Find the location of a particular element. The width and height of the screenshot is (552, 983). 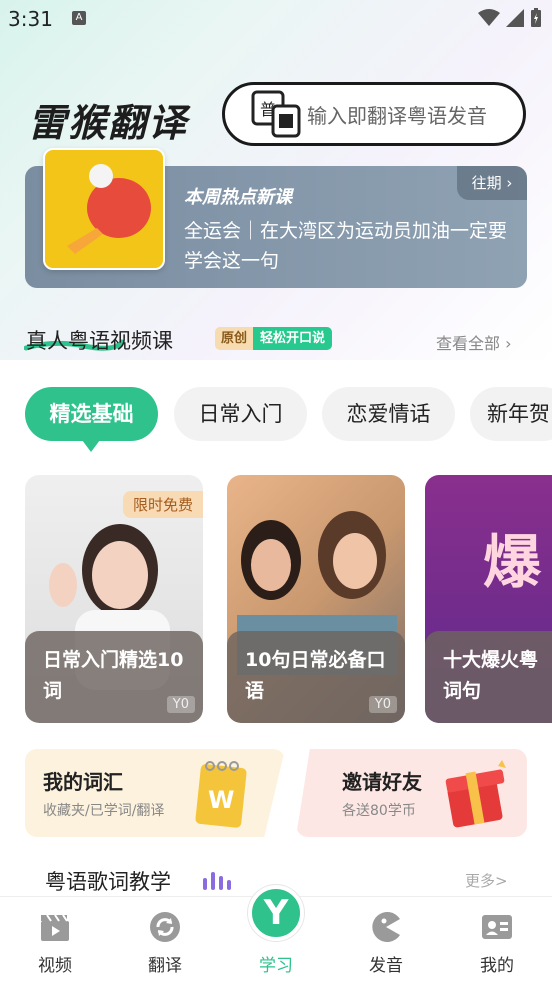

tab-label: 学习 is located at coordinates (276, 966).